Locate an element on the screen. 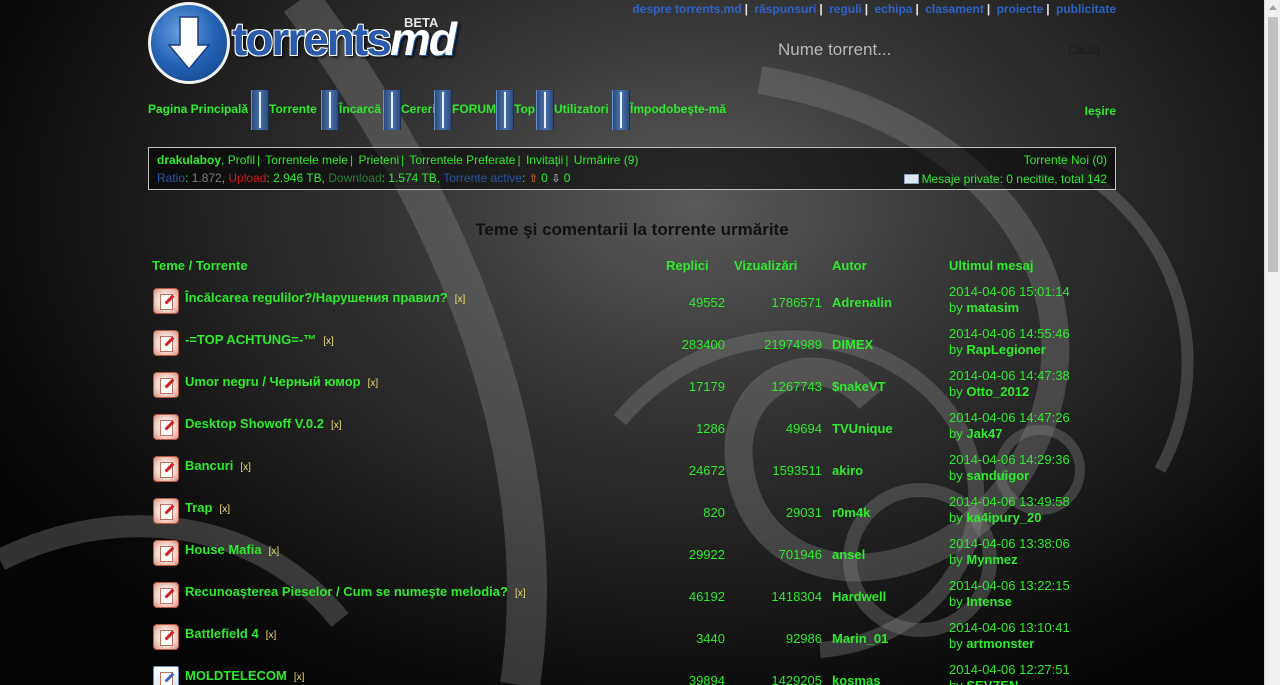 This screenshot has height=685, width=1280. topic-link: Desktop Showoff V.0.2 is located at coordinates (254, 423).